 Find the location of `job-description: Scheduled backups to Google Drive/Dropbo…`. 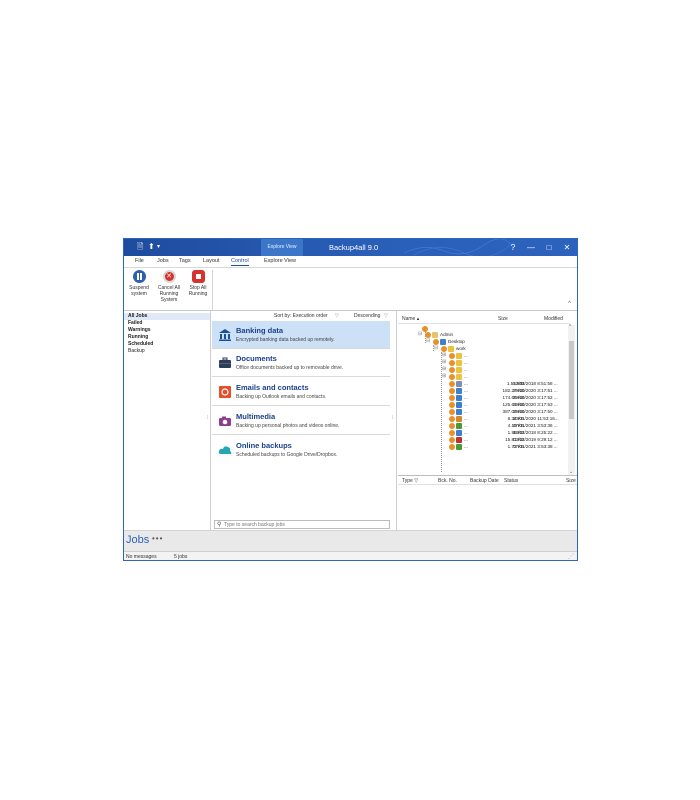

job-description: Scheduled backups to Google Drive/Dropbo… is located at coordinates (287, 455).